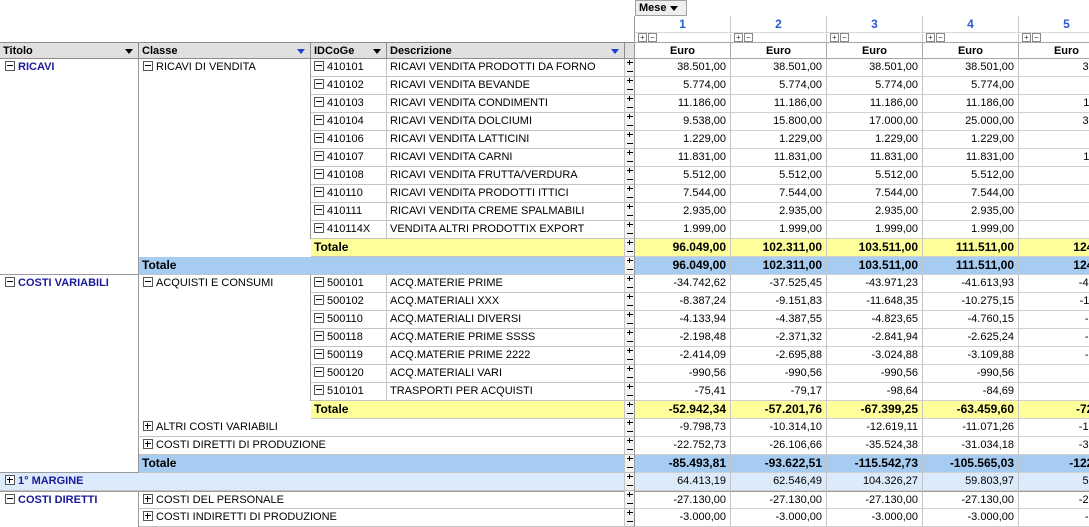 The height and width of the screenshot is (527, 1089). What do you see at coordinates (683, 482) in the screenshot?
I see `value-cell: 64.413,19` at bounding box center [683, 482].